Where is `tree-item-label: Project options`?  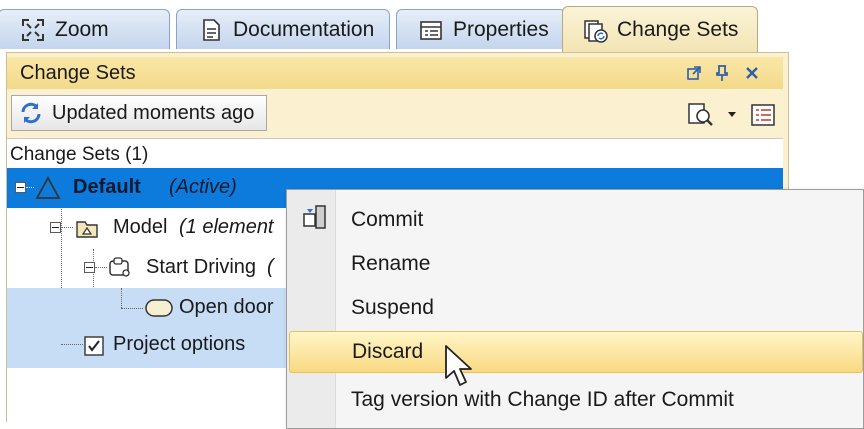
tree-item-label: Project options is located at coordinates (179, 344).